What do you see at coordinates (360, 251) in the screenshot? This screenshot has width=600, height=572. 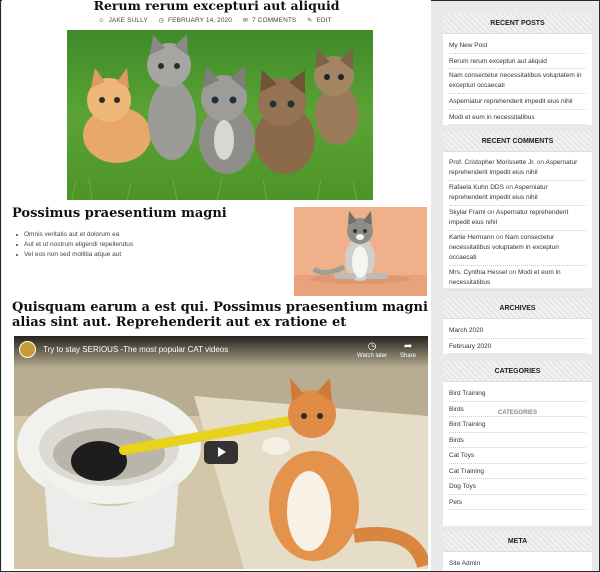 I see `sitting-cat-photo` at bounding box center [360, 251].